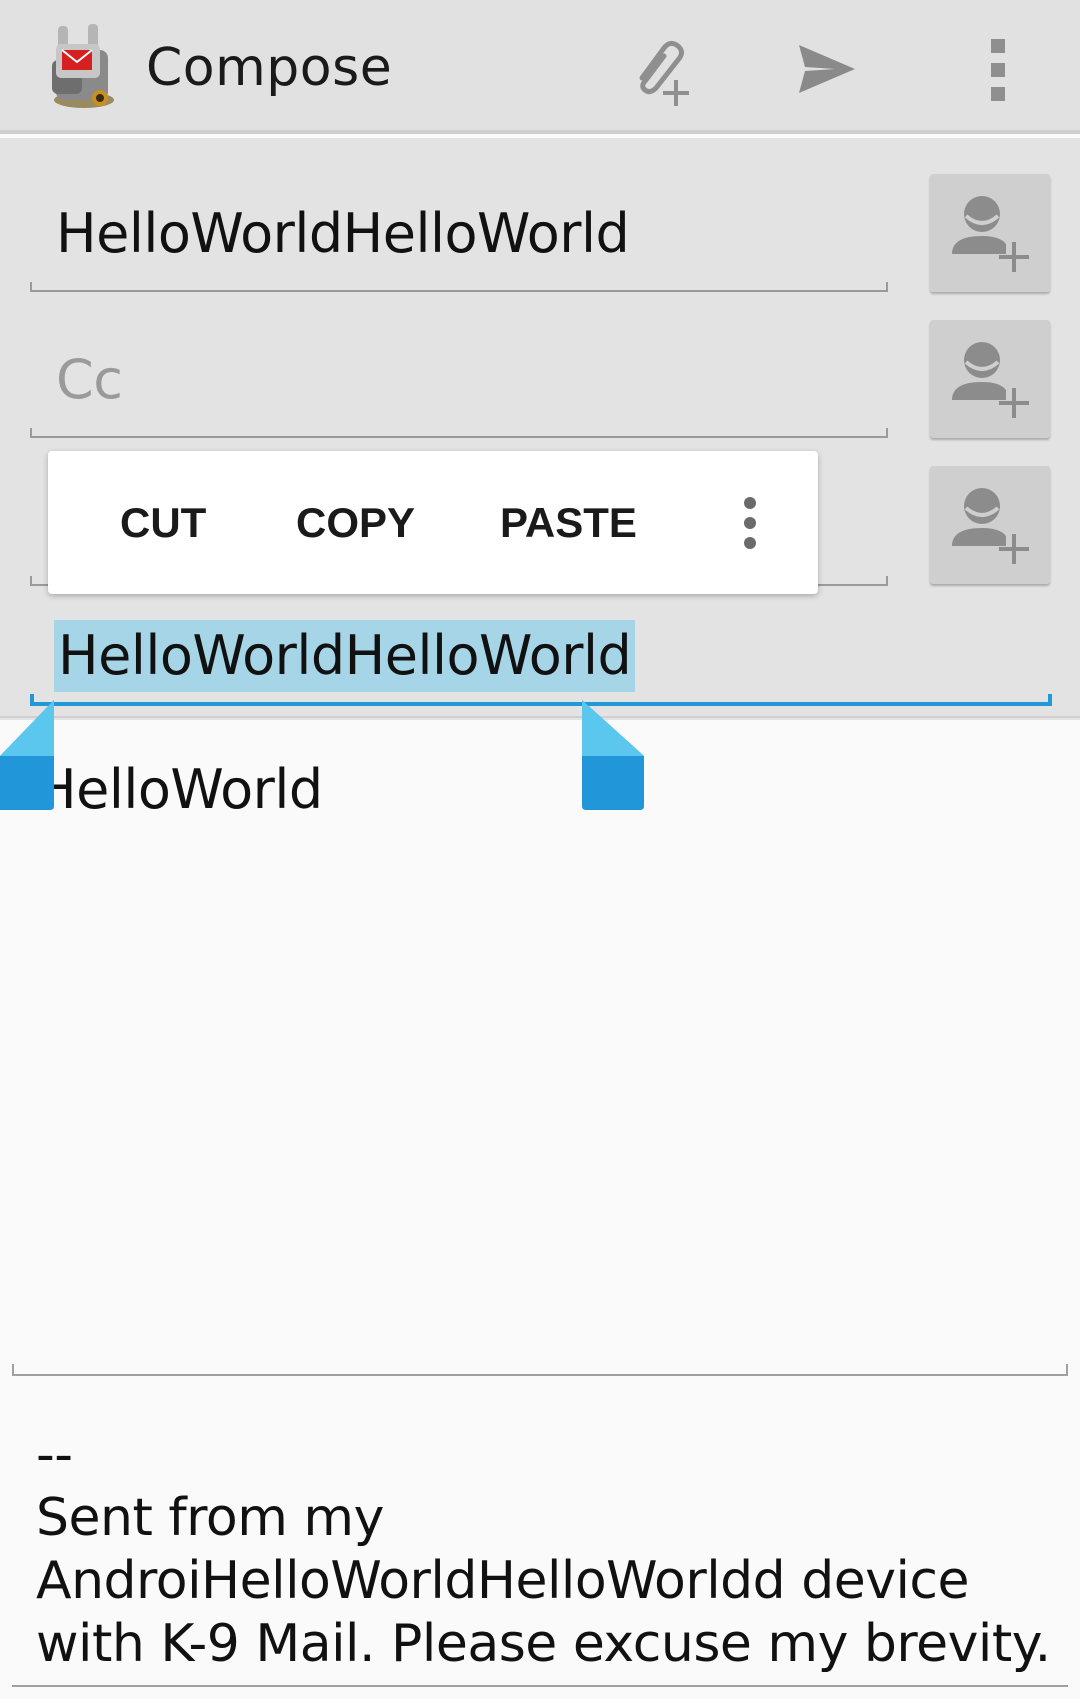 The height and width of the screenshot is (1699, 1080). What do you see at coordinates (541, 700) in the screenshot?
I see `subject-field-underline` at bounding box center [541, 700].